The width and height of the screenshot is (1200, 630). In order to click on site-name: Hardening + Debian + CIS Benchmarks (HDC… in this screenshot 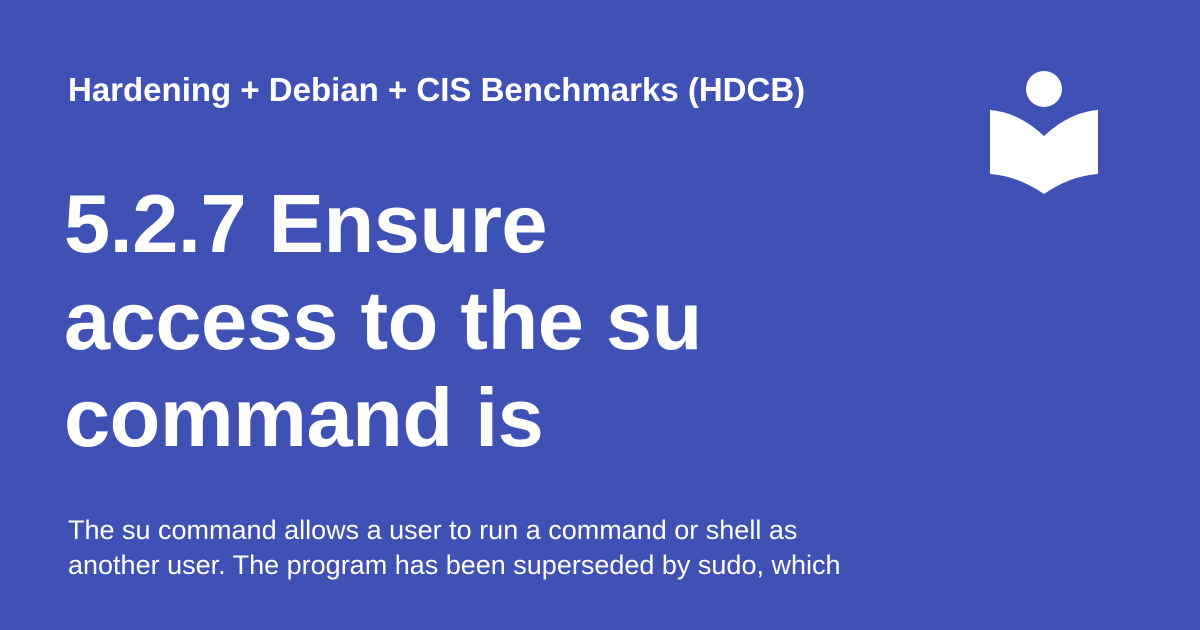, I will do `click(437, 89)`.